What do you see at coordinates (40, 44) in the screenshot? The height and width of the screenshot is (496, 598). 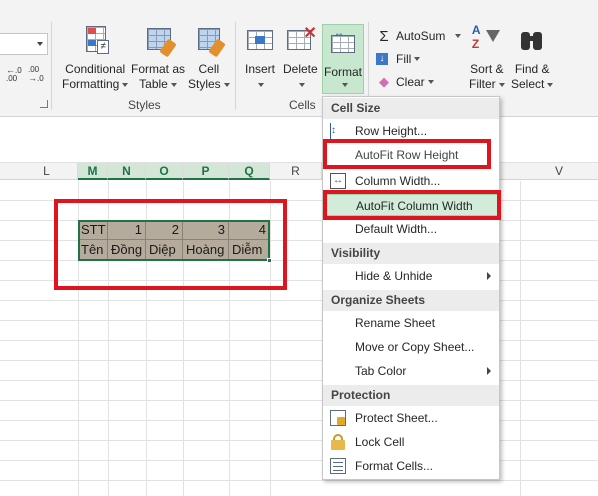 I see `chevron-down-icon` at bounding box center [40, 44].